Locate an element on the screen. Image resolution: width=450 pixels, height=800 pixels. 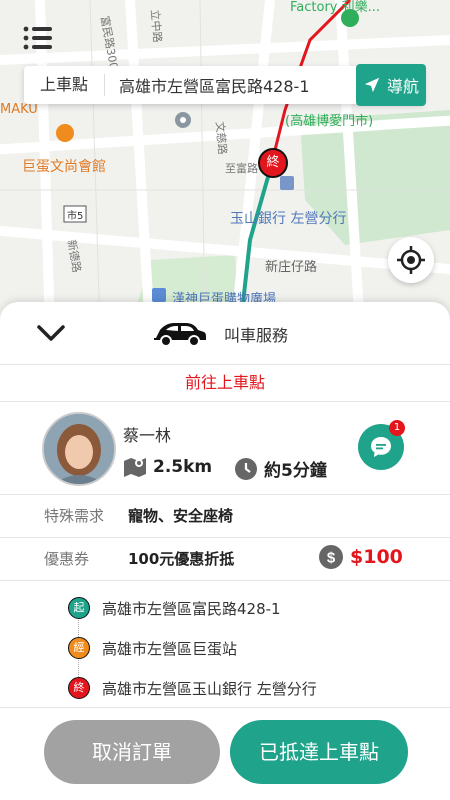
stop-start-address: 高雄市左營區富民路428-1 is located at coordinates (191, 608).